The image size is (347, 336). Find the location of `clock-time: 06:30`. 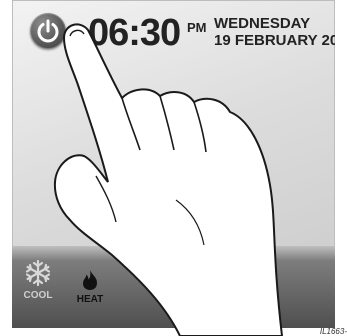

clock-time: 06:30 is located at coordinates (134, 33).